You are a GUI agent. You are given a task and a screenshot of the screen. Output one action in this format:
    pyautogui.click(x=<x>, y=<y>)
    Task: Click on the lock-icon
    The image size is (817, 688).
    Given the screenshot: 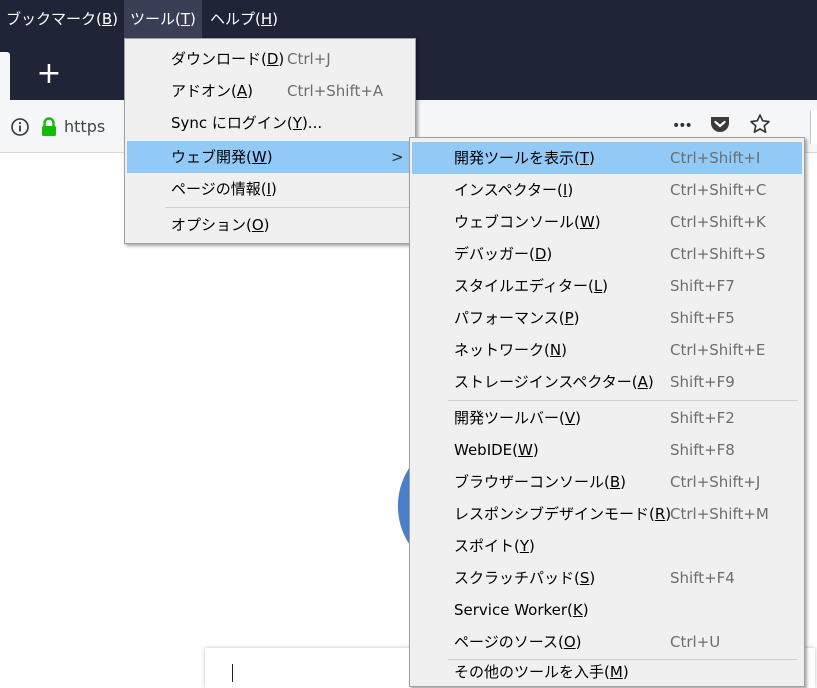 What is the action you would take?
    pyautogui.click(x=49, y=127)
    